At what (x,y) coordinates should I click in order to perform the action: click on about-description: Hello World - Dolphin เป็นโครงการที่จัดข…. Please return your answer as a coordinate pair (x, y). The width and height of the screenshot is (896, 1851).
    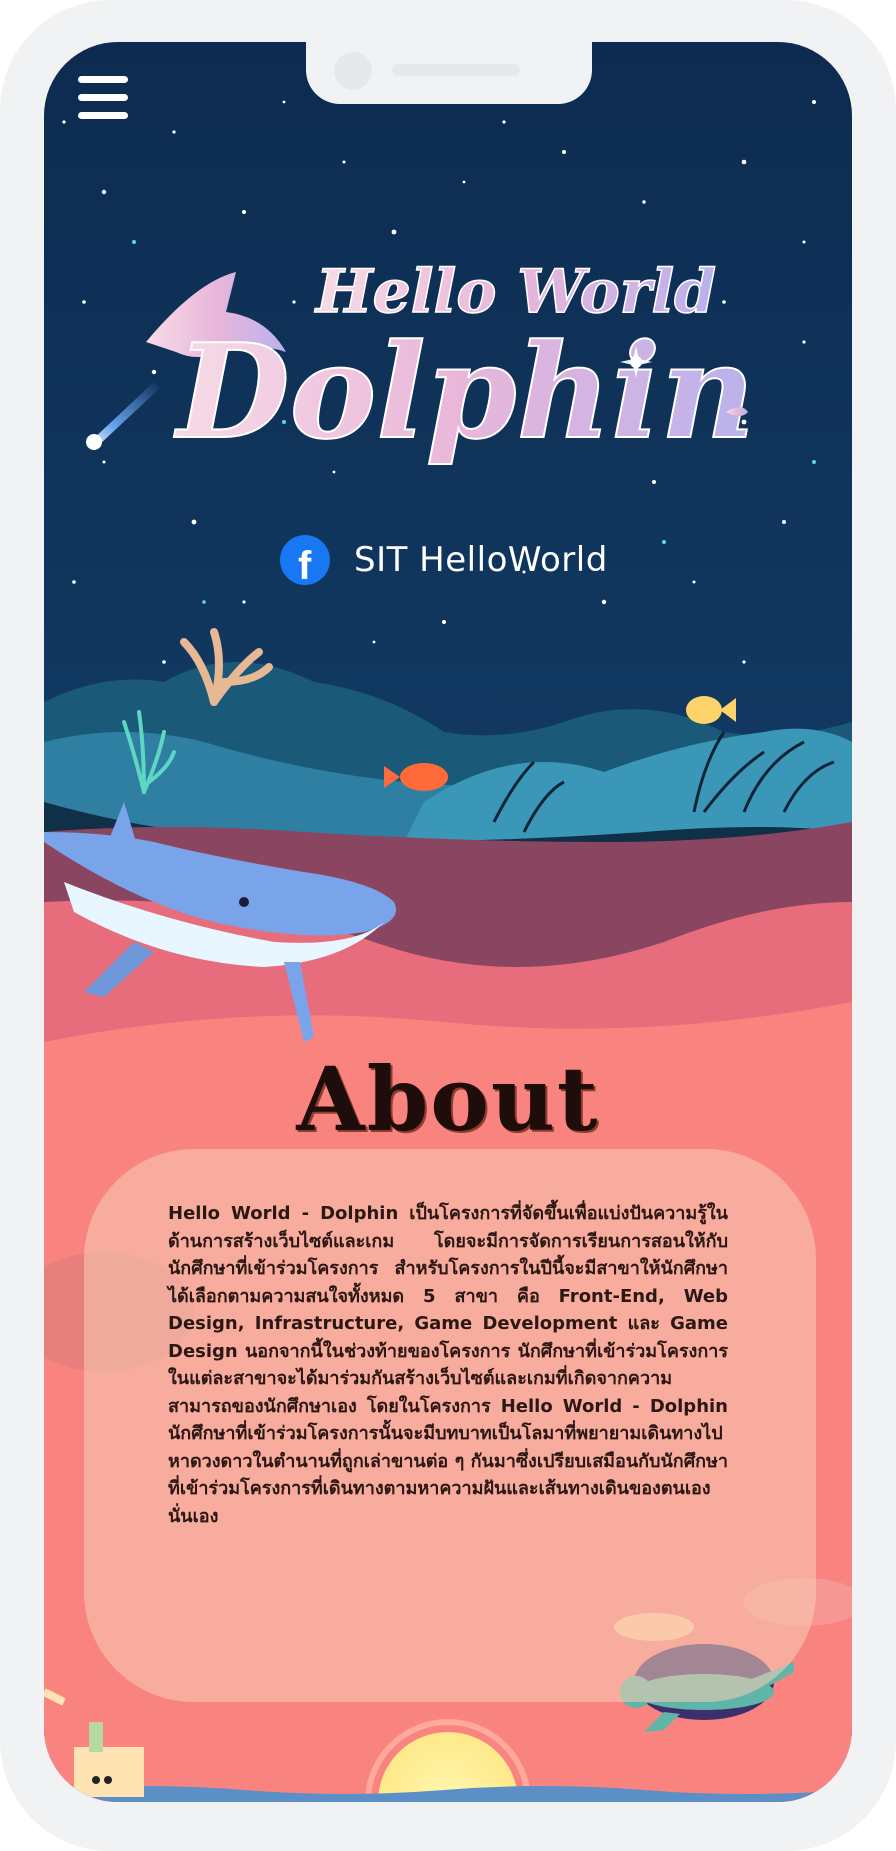
    Looking at the image, I should click on (448, 1365).